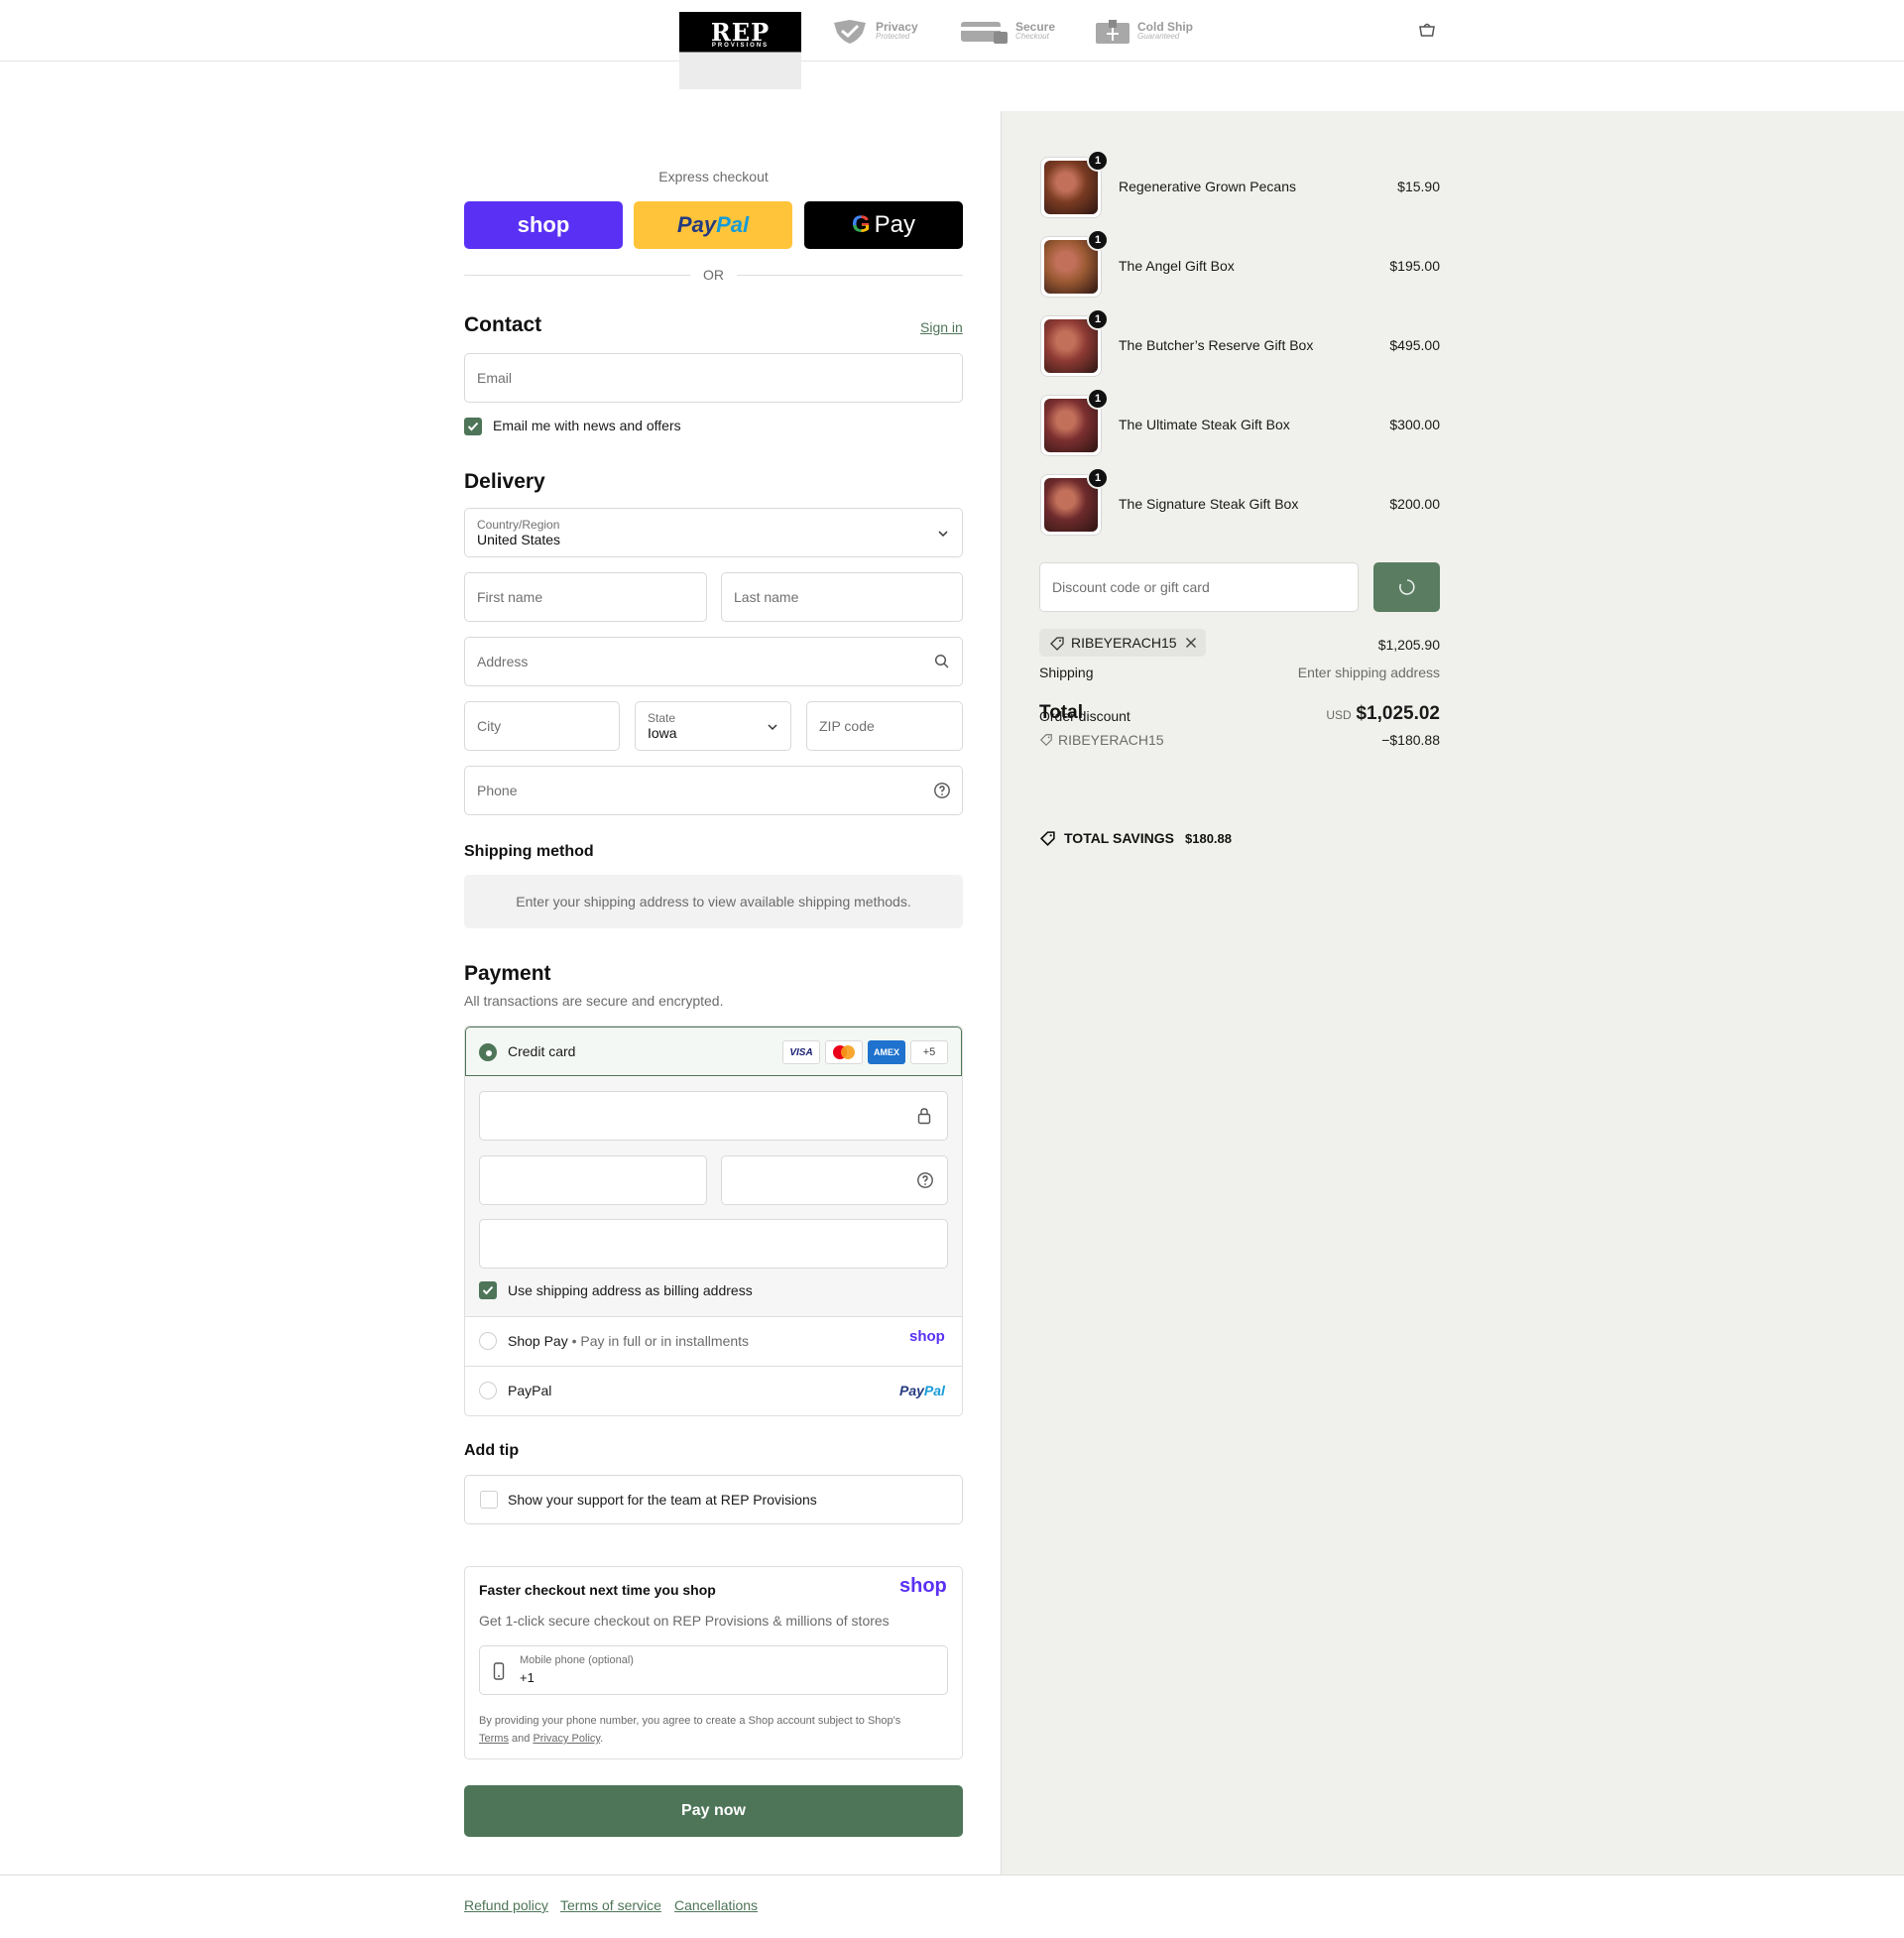 Image resolution: width=1904 pixels, height=1938 pixels. I want to click on shield-check-icon, so click(850, 32).